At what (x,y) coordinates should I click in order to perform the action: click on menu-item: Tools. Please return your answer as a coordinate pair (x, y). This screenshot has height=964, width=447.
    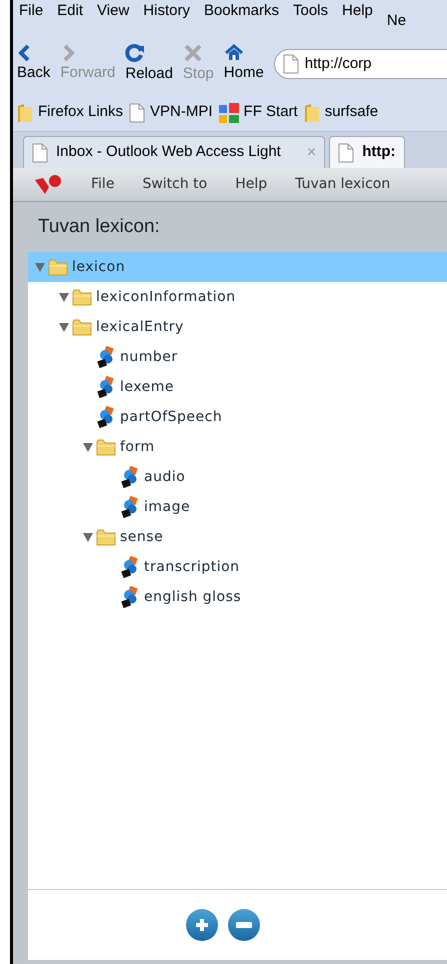
    Looking at the image, I should click on (310, 11).